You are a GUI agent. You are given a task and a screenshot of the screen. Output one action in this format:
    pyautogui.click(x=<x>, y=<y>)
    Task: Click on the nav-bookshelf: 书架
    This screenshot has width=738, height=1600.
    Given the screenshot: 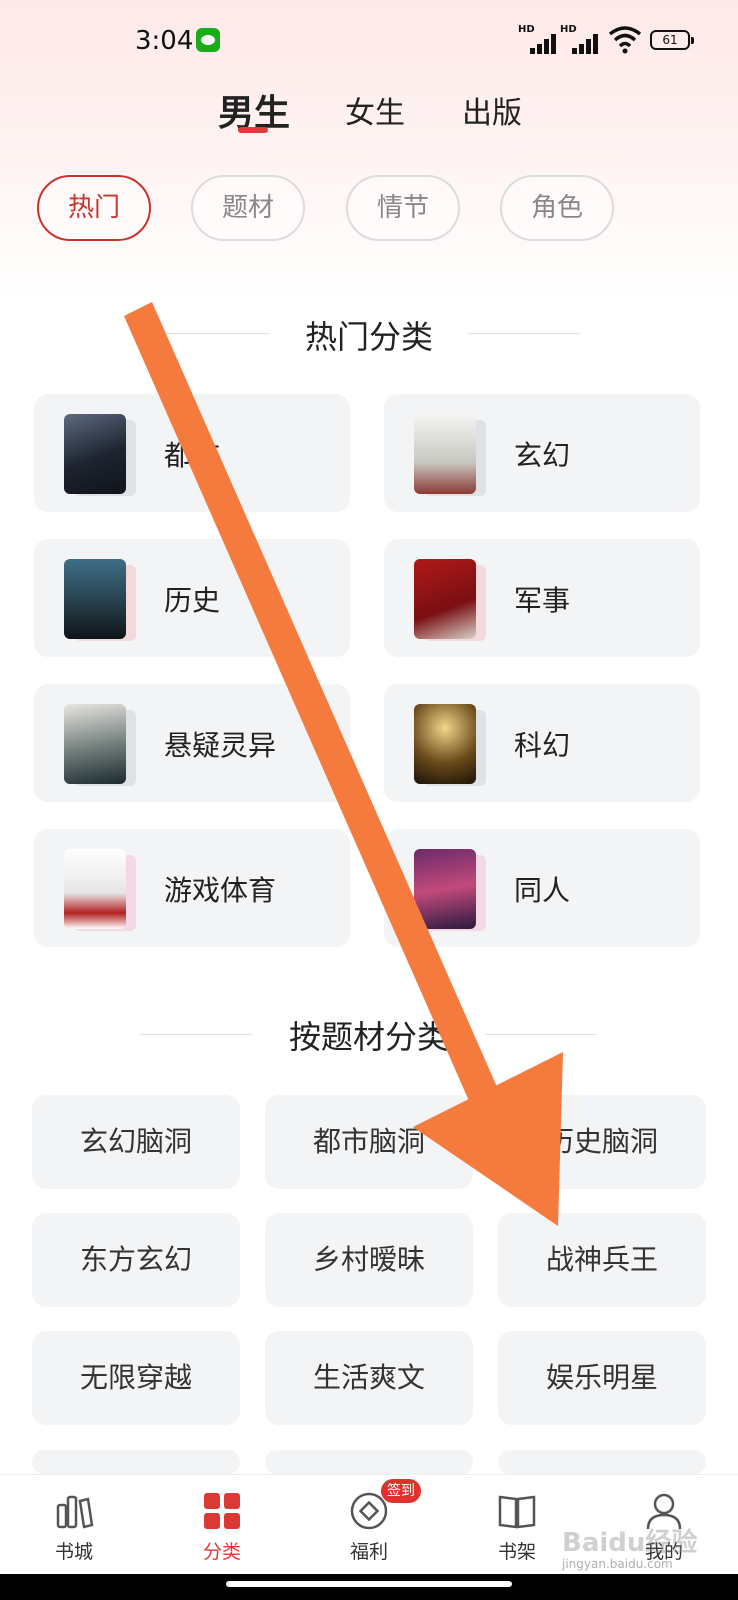 What is the action you would take?
    pyautogui.click(x=517, y=1525)
    